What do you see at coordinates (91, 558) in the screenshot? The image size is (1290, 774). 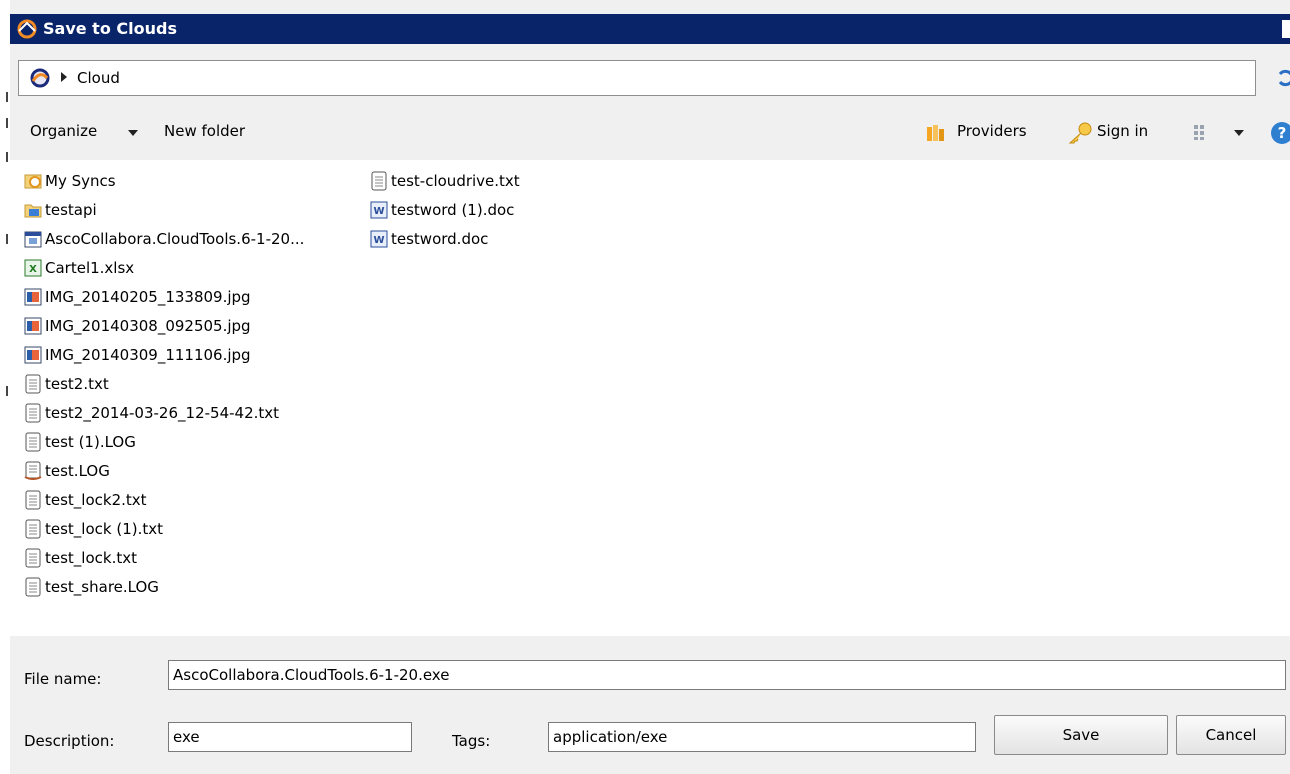 I see `file-name: test_lock.txt` at bounding box center [91, 558].